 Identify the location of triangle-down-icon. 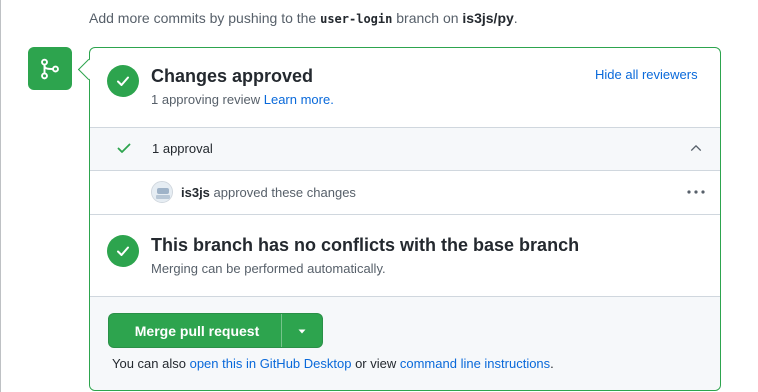
(302, 331).